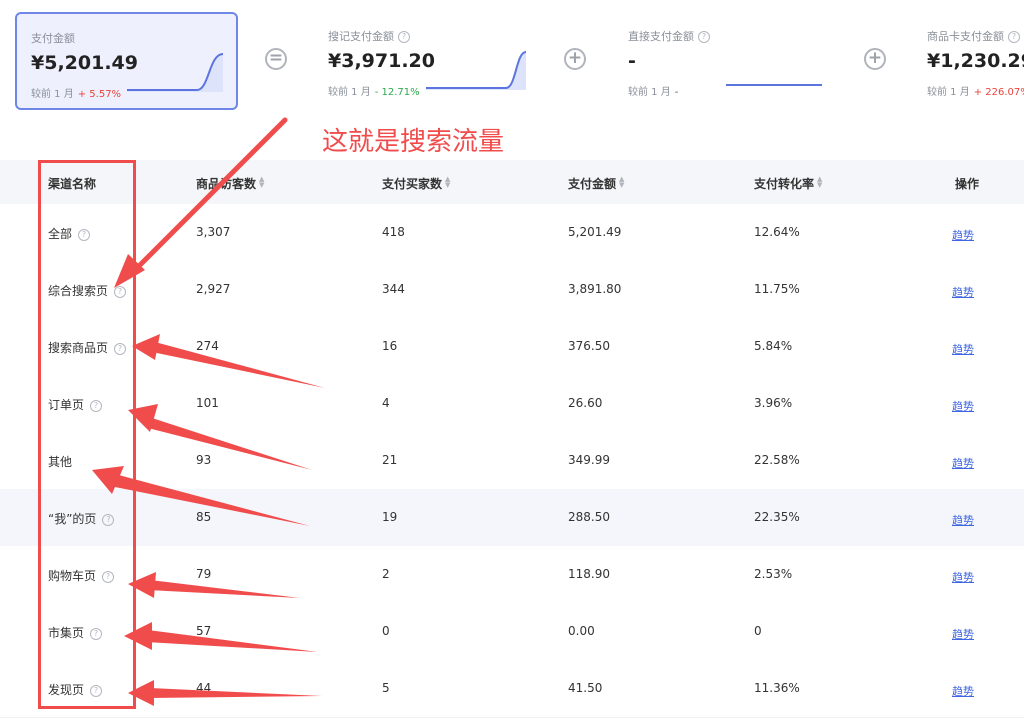 The width and height of the screenshot is (1024, 718). What do you see at coordinates (204, 460) in the screenshot?
I see `visitors-cell: 93` at bounding box center [204, 460].